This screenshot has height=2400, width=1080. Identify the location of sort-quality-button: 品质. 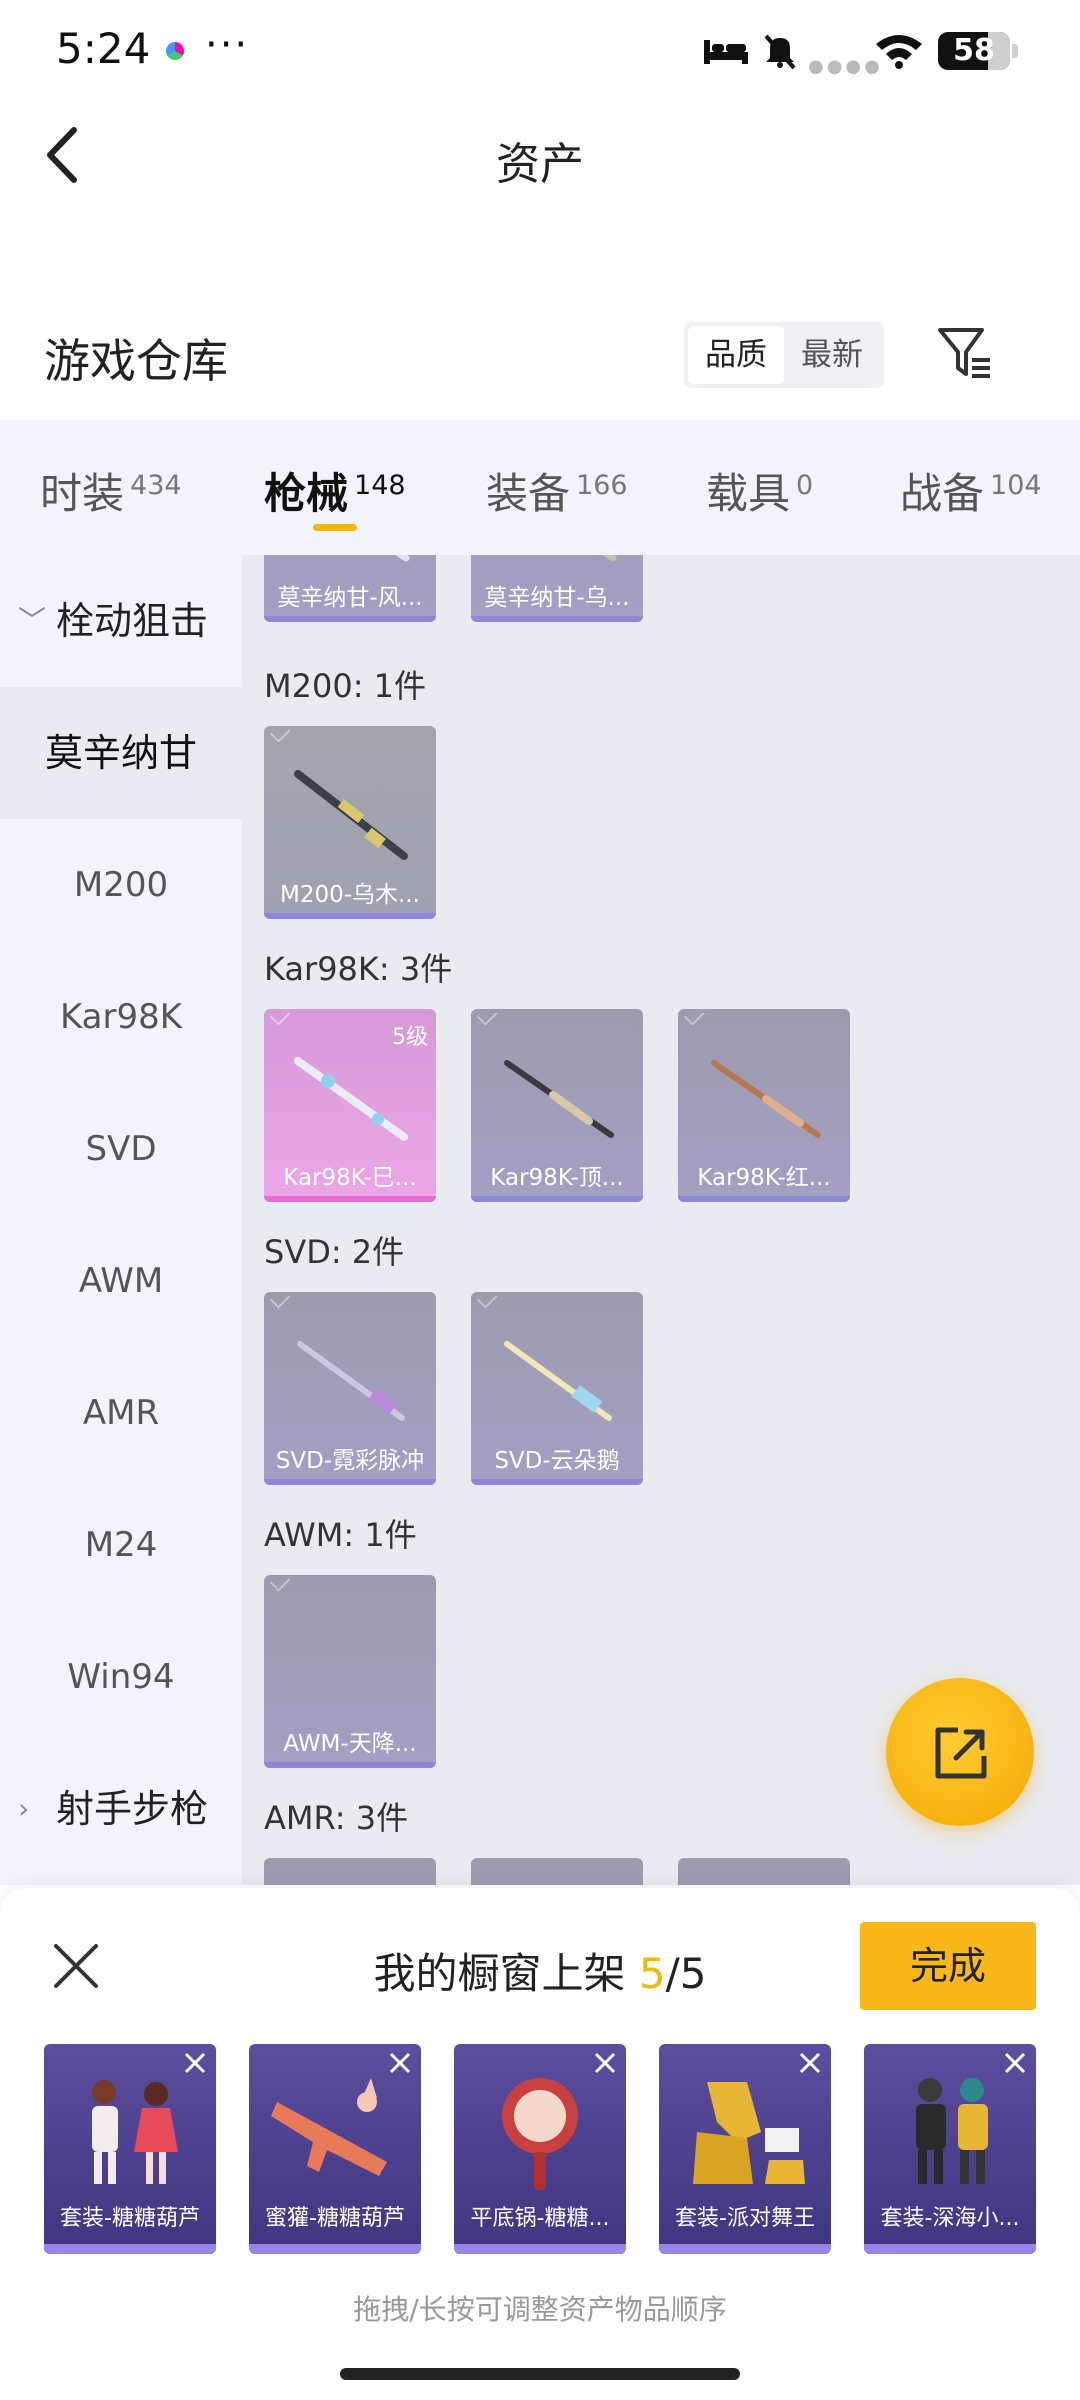
(736, 355).